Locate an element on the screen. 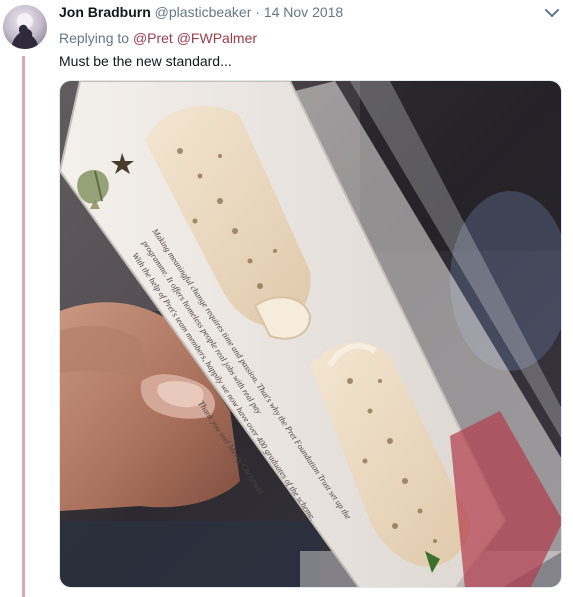 The image size is (573, 597). thread-line is located at coordinates (23, 326).